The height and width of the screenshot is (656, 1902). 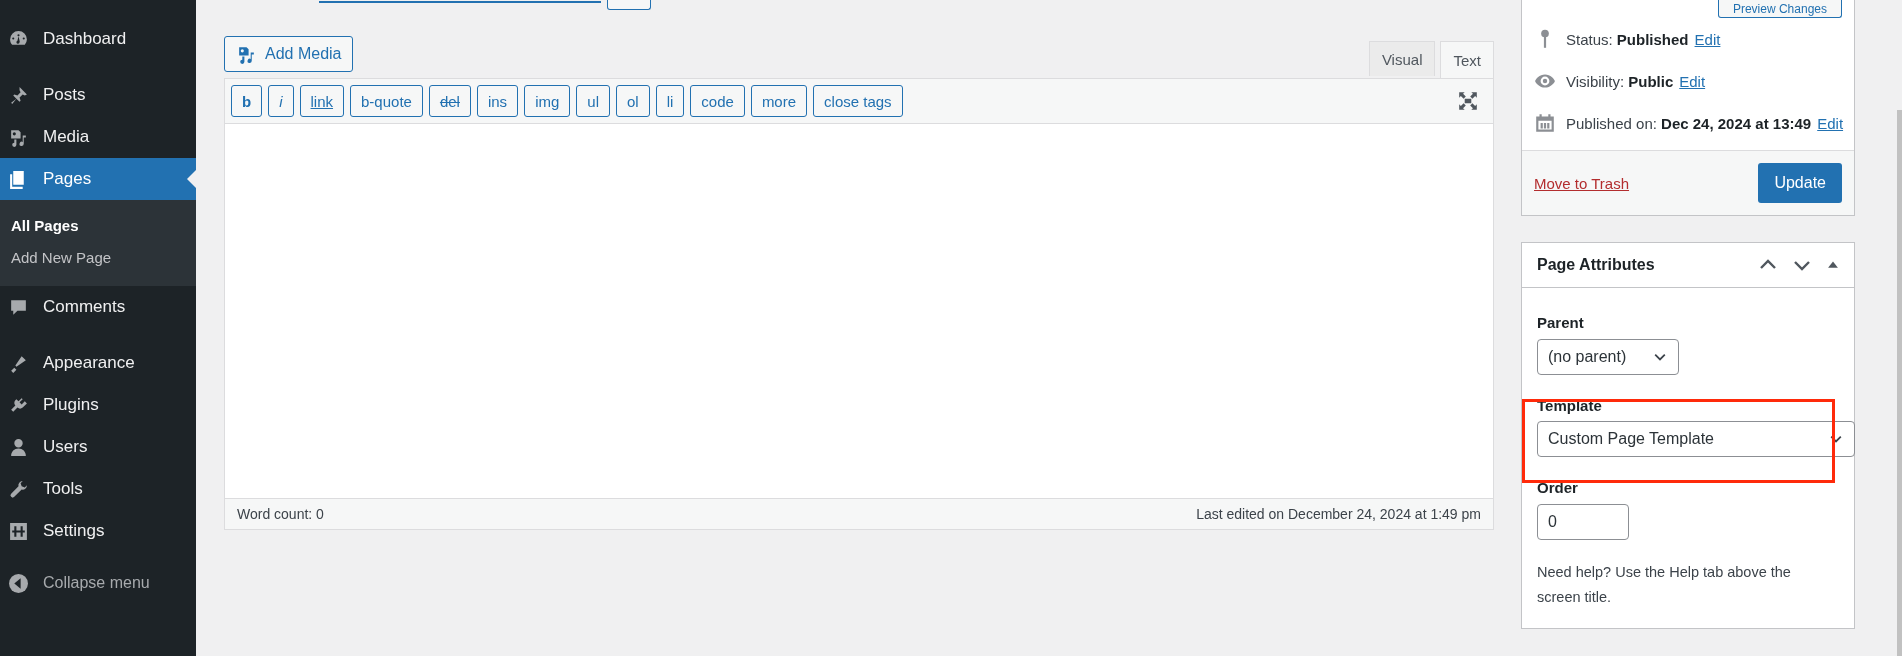 I want to click on publish-info-text: Status: Published, so click(x=1627, y=39).